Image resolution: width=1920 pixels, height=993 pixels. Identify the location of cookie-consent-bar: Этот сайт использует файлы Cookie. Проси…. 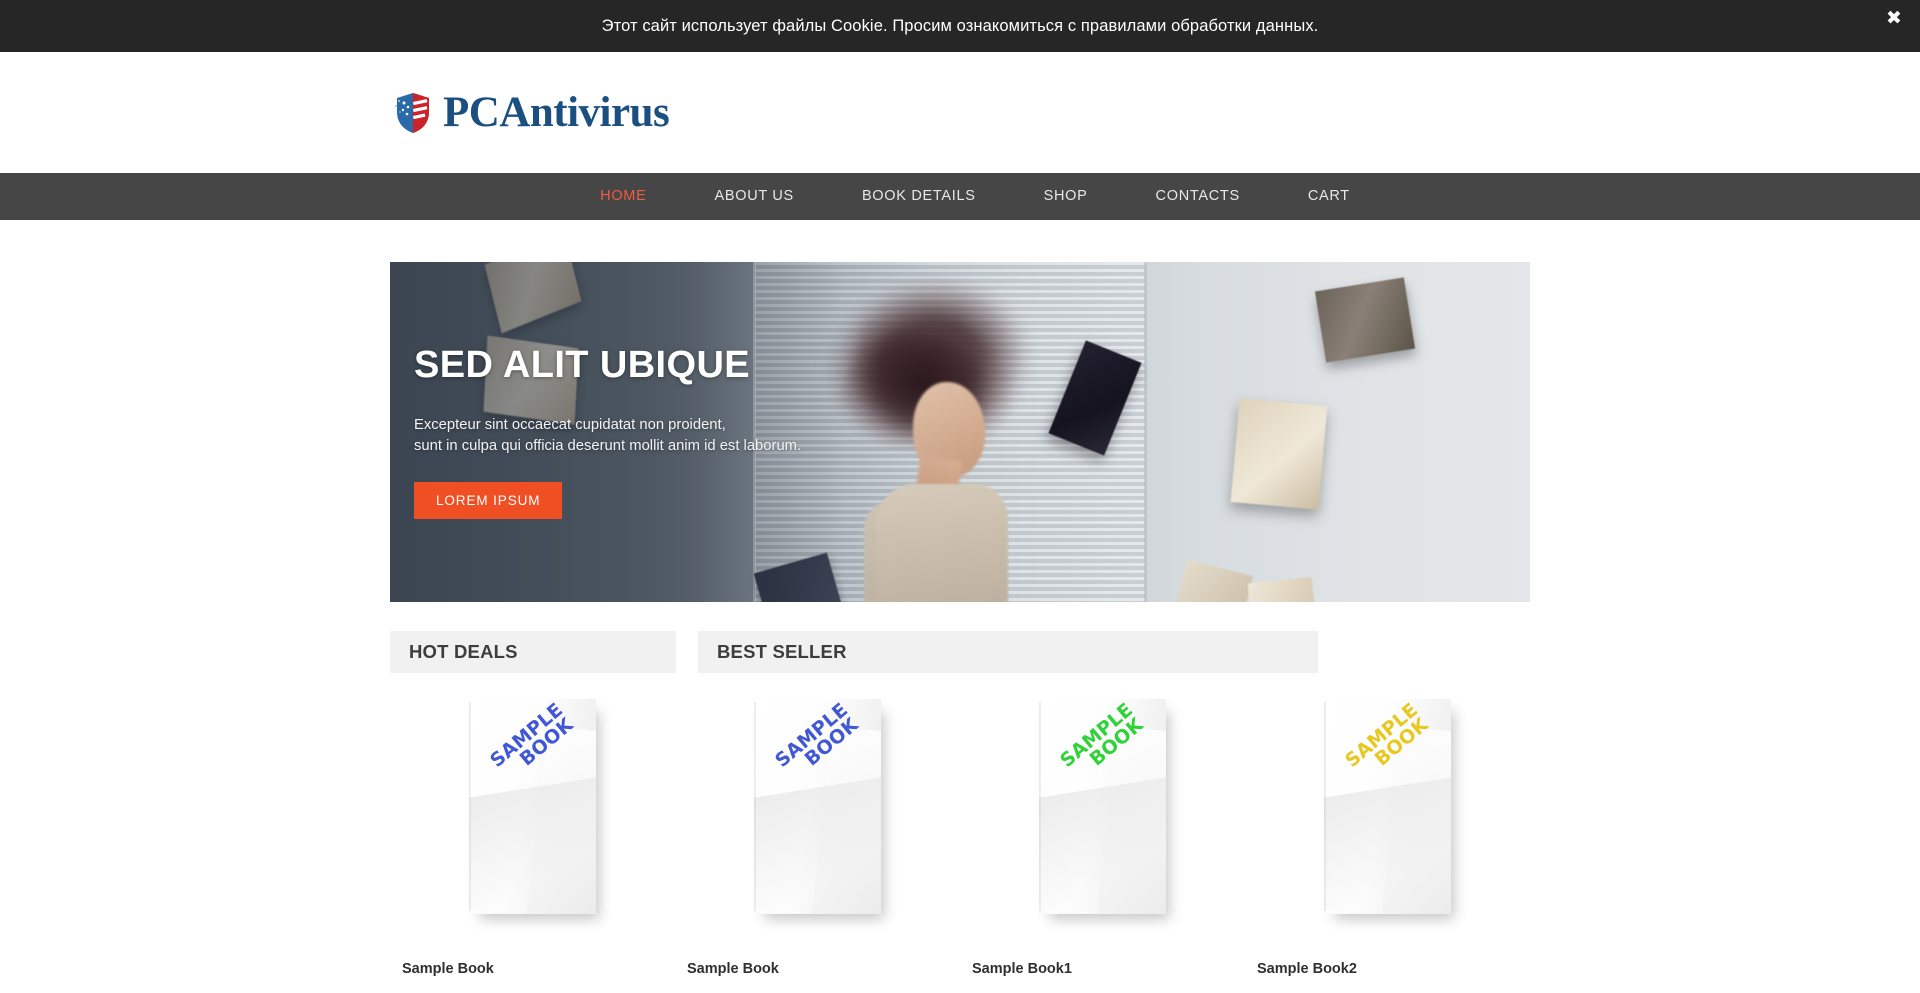
(960, 26).